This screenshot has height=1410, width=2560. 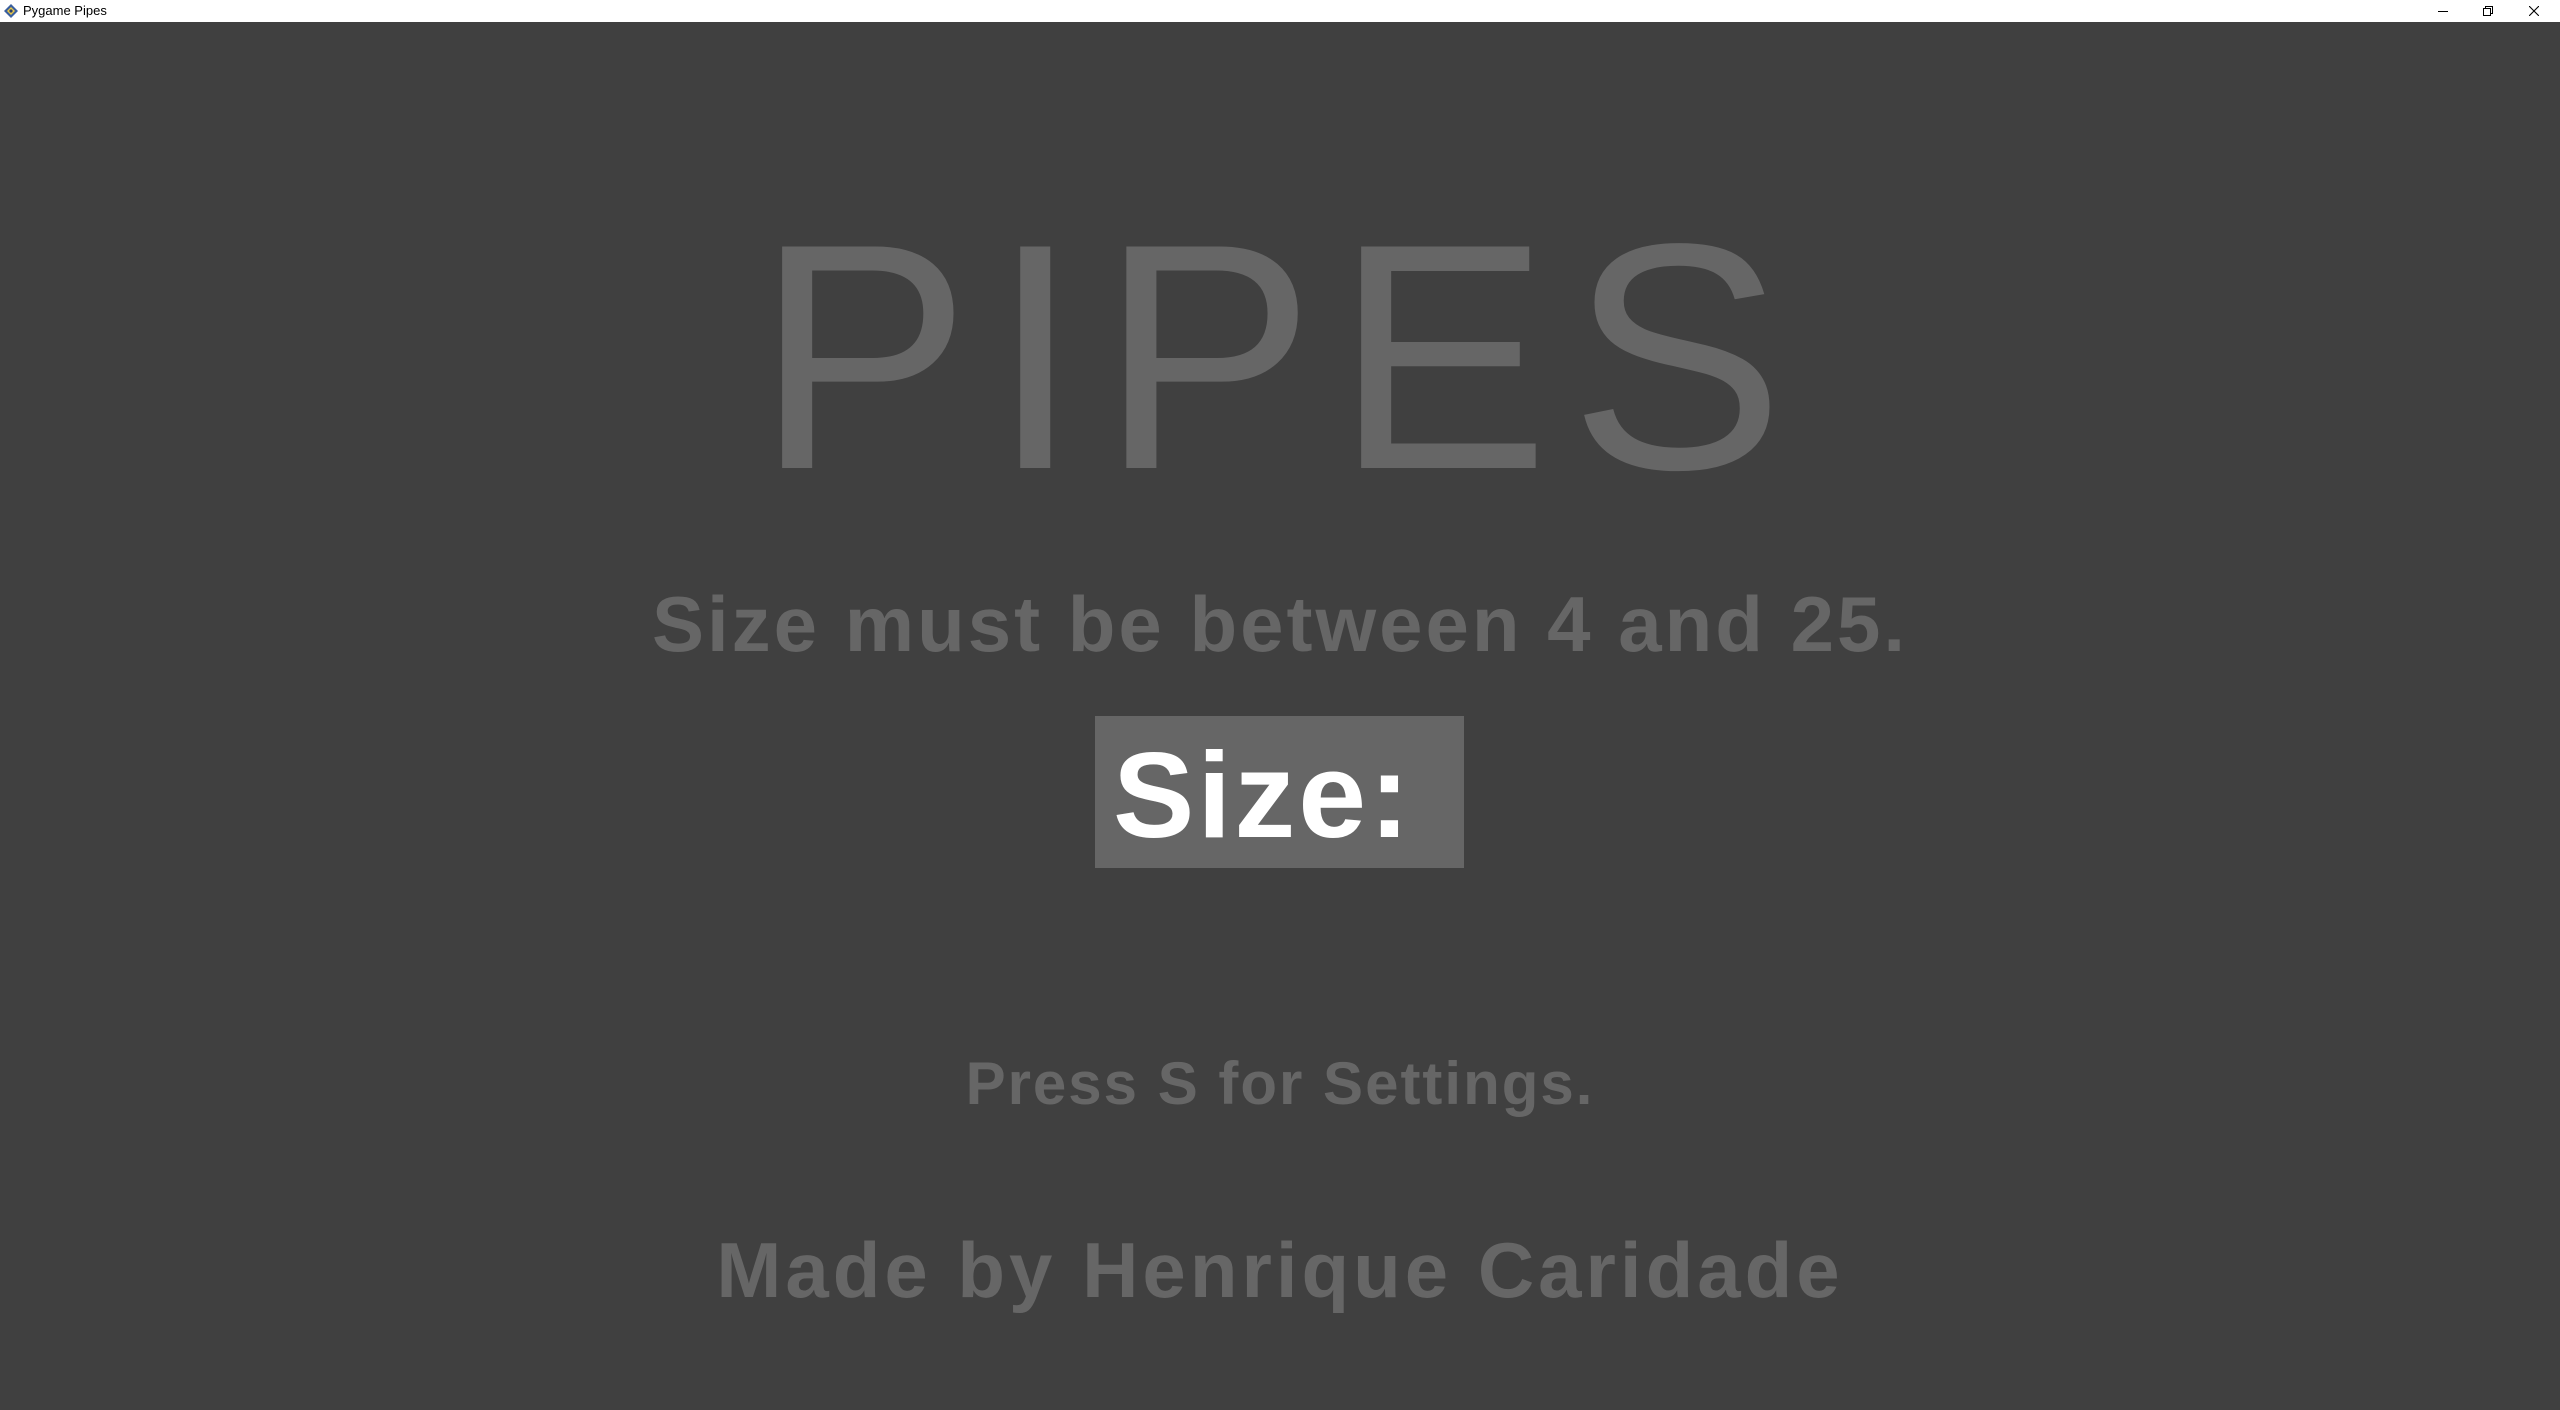 I want to click on size-label: Size:, so click(x=1263, y=795).